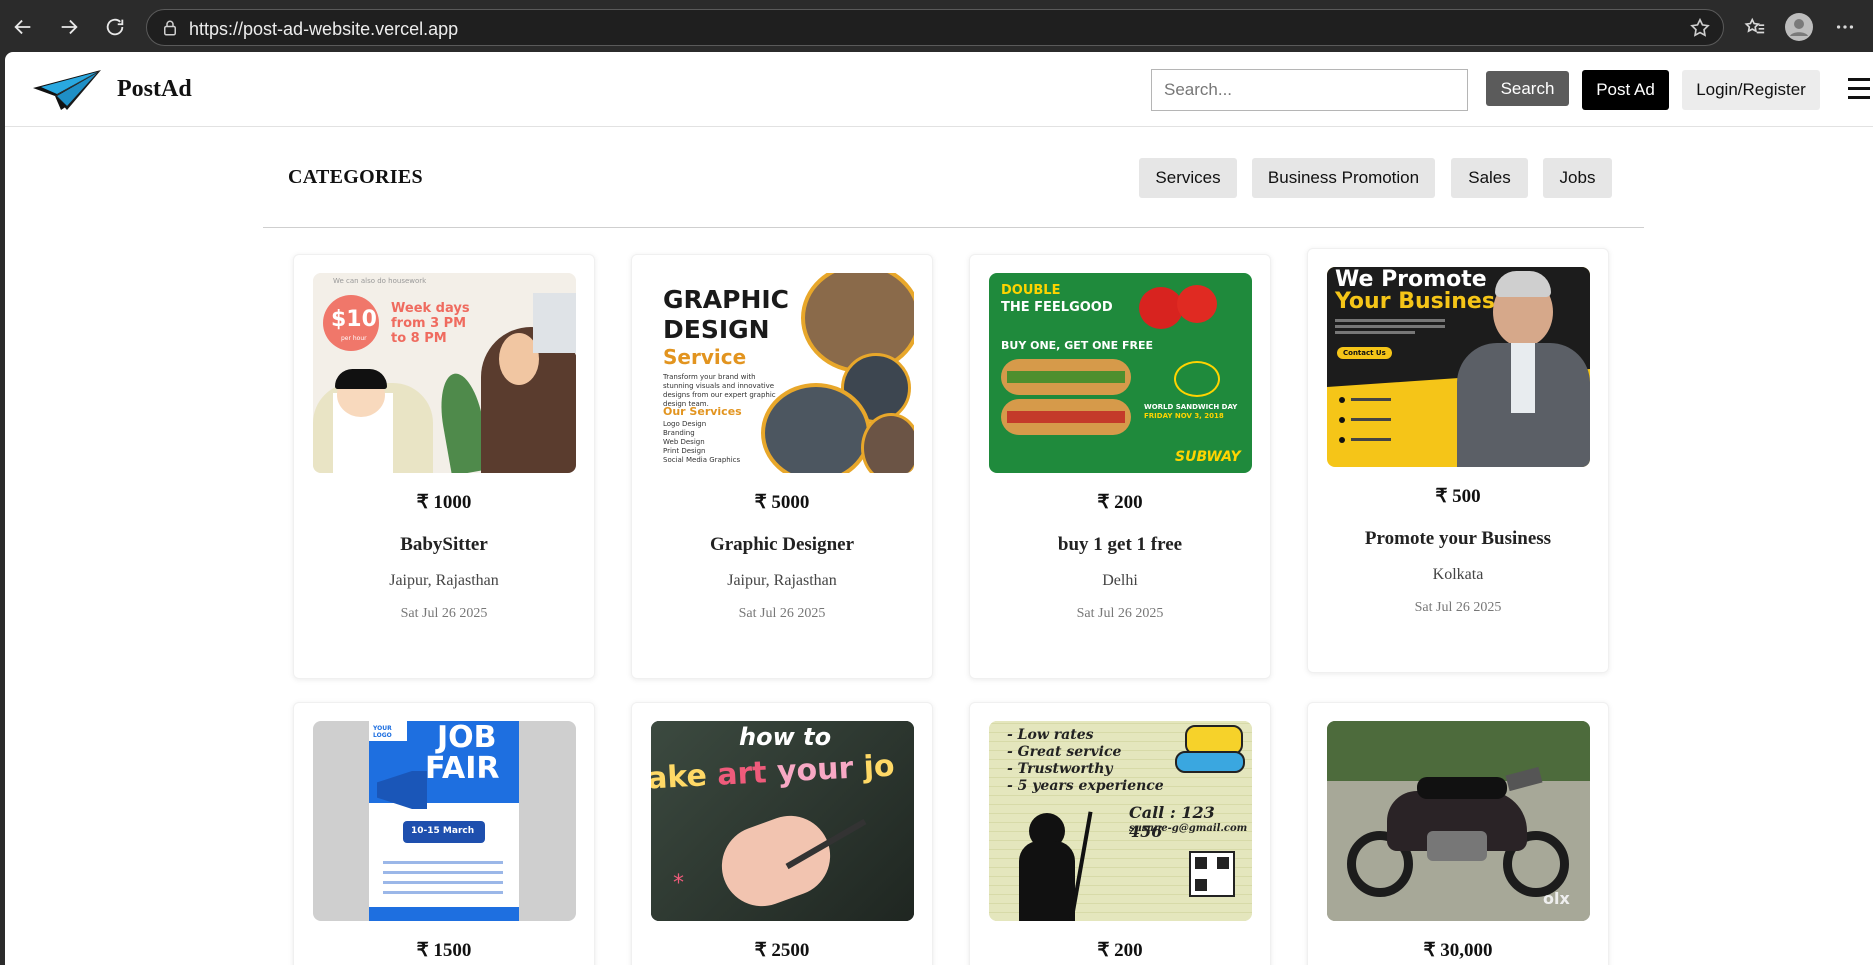 The height and width of the screenshot is (965, 1873). What do you see at coordinates (1208, 457) in the screenshot?
I see `ad-image-text: SUBWAY` at bounding box center [1208, 457].